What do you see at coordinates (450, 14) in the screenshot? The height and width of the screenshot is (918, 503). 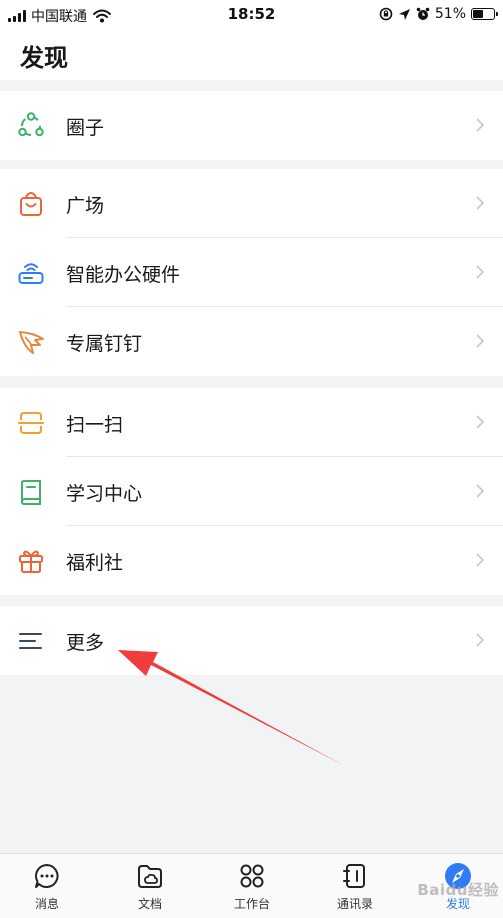 I see `battery-percent: 51%` at bounding box center [450, 14].